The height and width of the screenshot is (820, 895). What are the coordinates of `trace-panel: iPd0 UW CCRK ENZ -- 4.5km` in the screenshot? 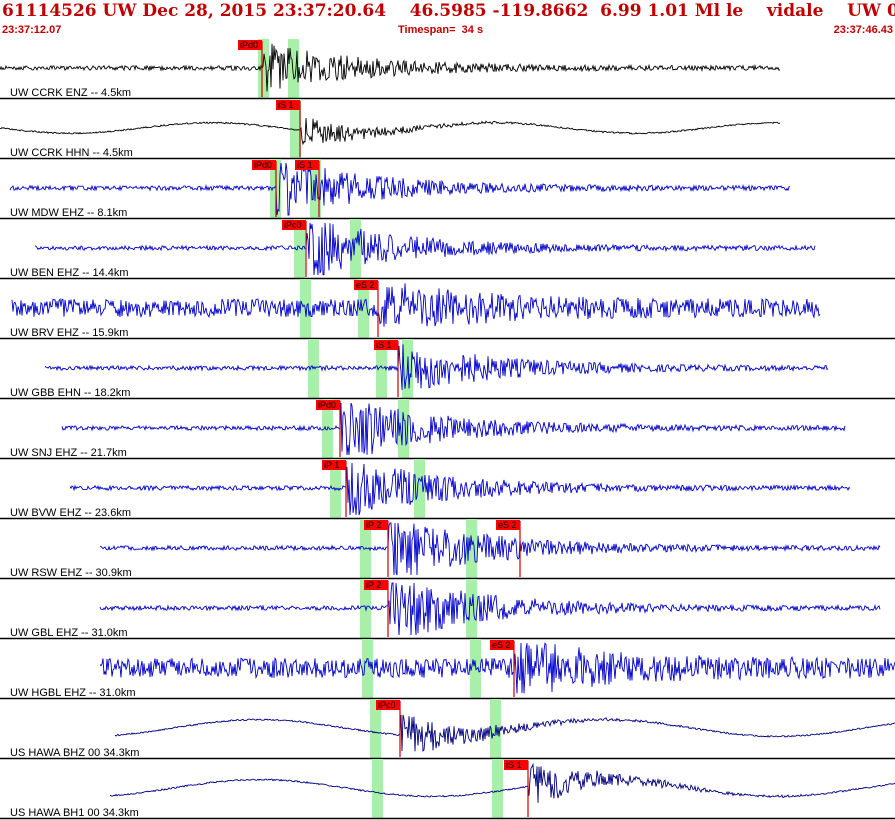 It's located at (447, 69).